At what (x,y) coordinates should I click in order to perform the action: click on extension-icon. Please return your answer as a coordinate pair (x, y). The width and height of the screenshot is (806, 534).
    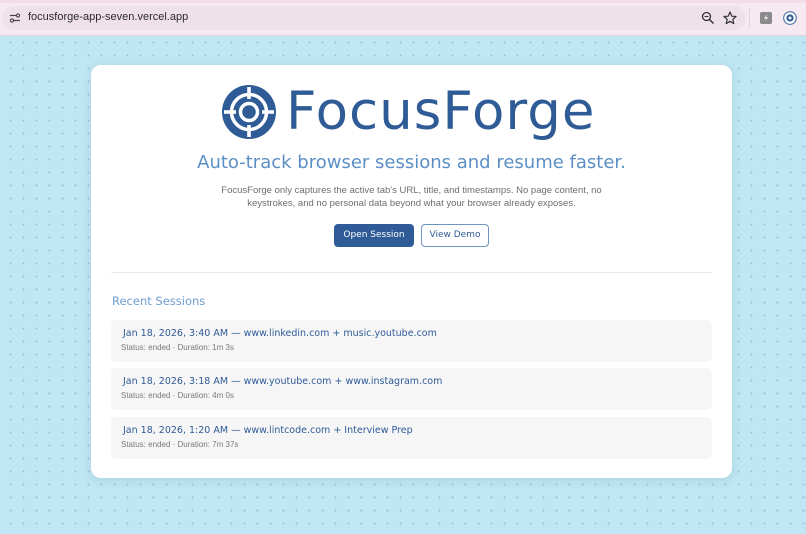
    Looking at the image, I should click on (766, 18).